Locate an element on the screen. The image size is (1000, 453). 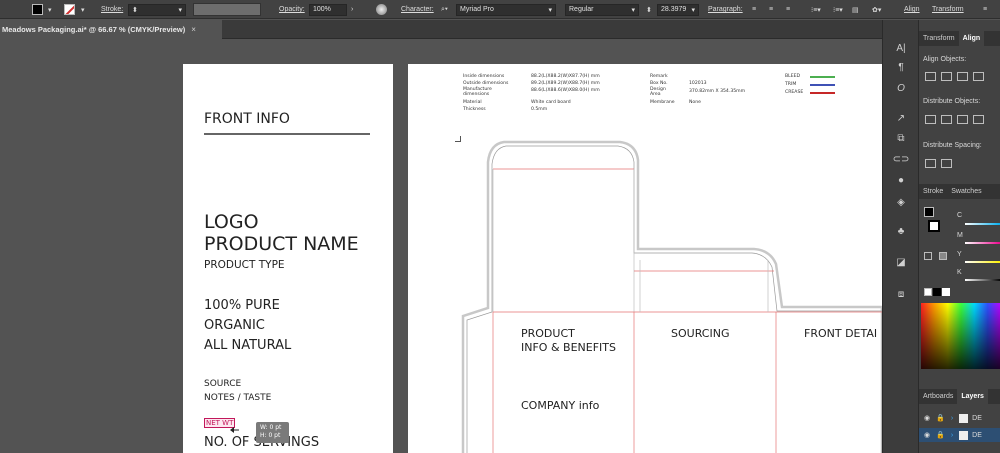
claim-text: ALL NATURAL is located at coordinates (247, 345).